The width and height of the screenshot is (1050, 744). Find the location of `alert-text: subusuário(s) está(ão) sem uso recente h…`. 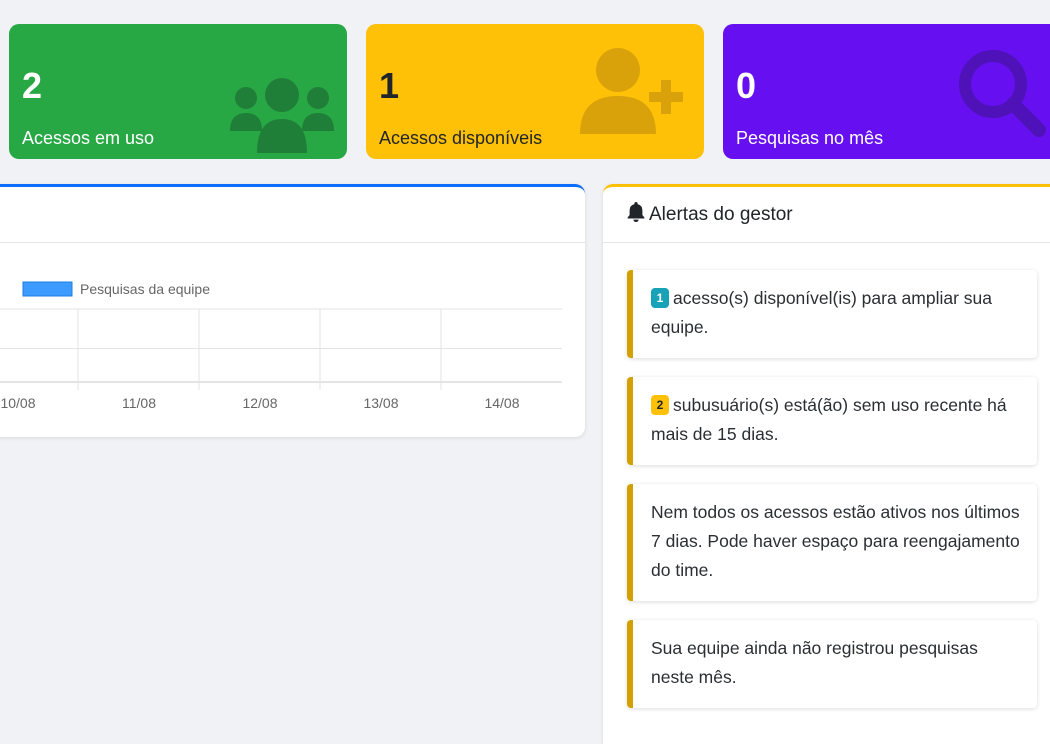

alert-text: subusuário(s) está(ão) sem uso recente h… is located at coordinates (829, 419).